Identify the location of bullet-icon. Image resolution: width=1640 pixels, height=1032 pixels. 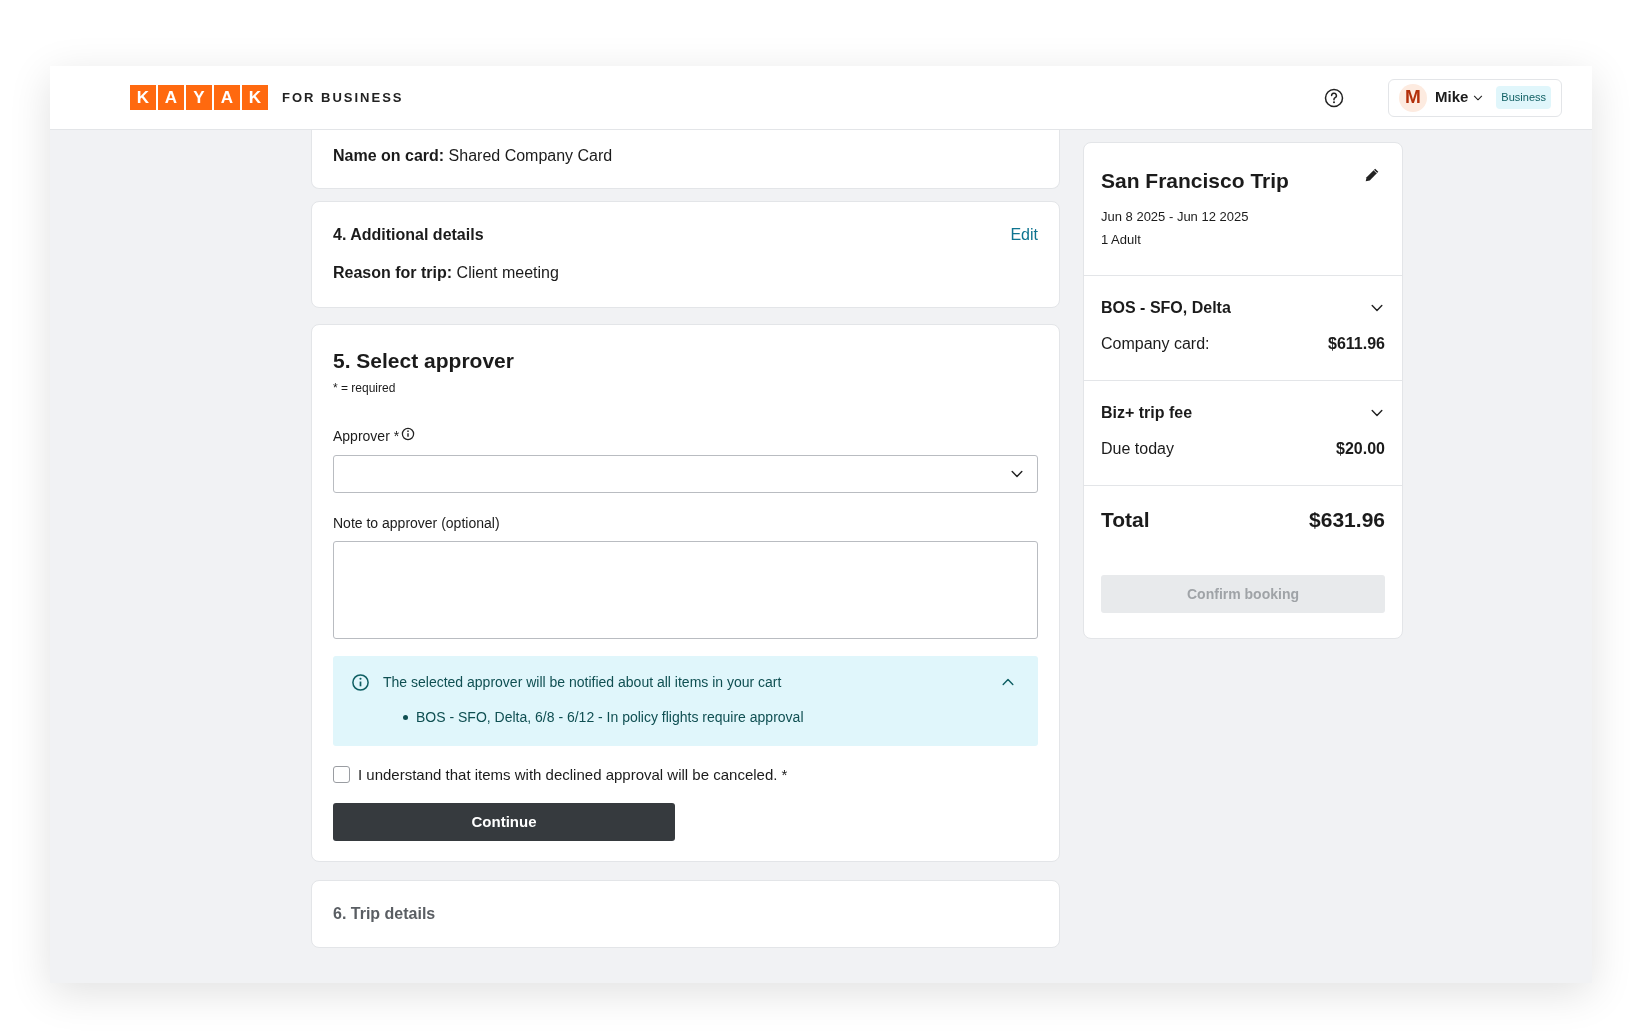
(405, 717).